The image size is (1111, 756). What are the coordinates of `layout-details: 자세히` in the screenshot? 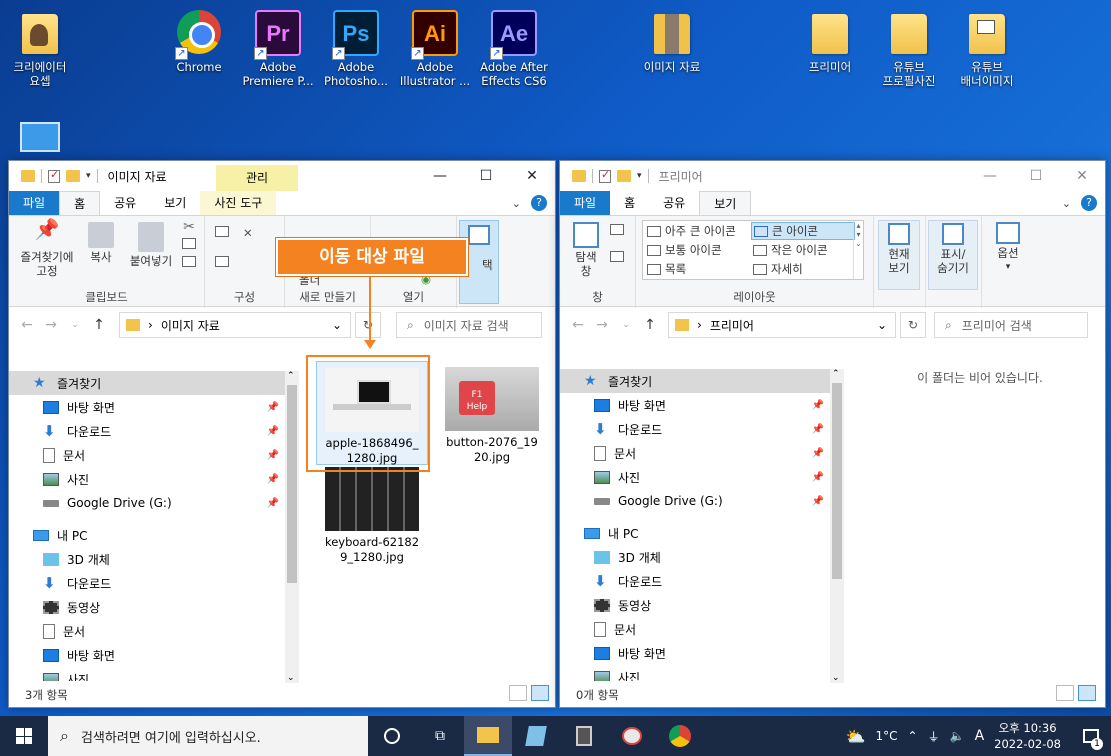 It's located at (778, 269).